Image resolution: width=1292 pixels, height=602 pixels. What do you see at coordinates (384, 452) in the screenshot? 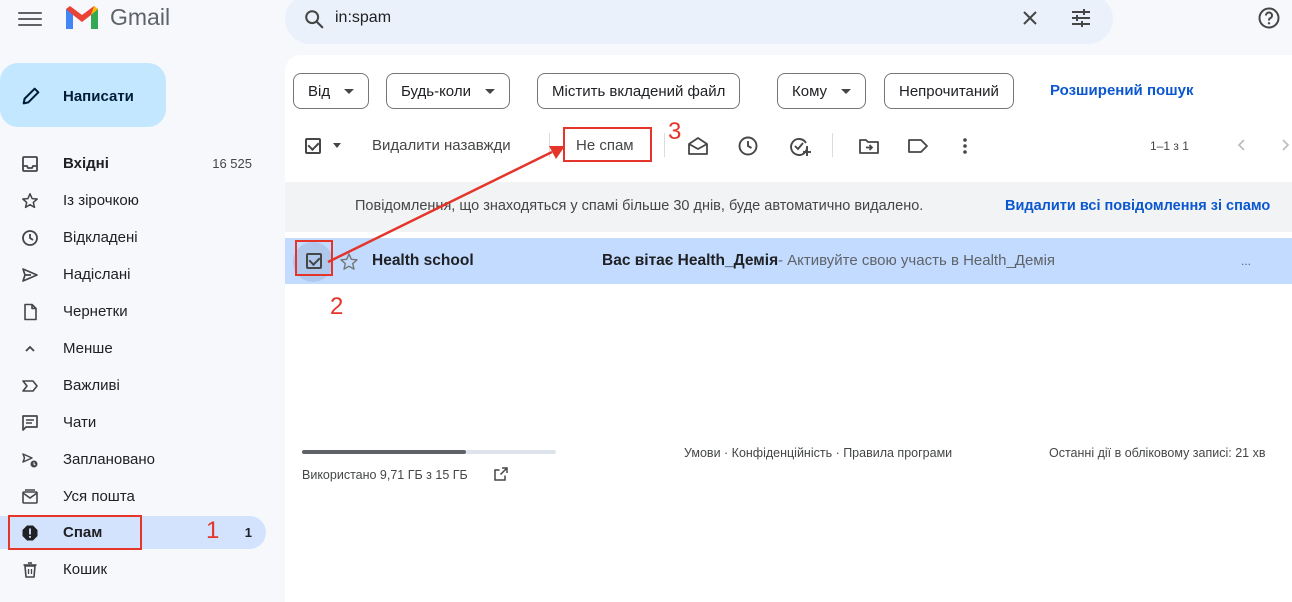
I see `storage-progress-fill` at bounding box center [384, 452].